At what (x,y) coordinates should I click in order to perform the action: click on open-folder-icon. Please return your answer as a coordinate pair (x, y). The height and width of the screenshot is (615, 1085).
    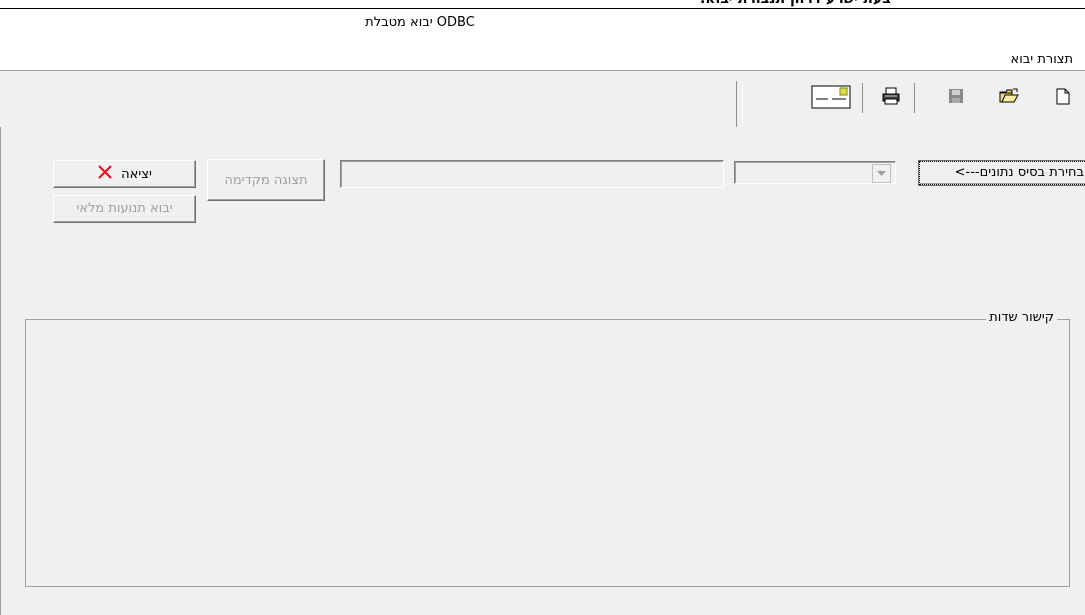
    Looking at the image, I should click on (1009, 96).